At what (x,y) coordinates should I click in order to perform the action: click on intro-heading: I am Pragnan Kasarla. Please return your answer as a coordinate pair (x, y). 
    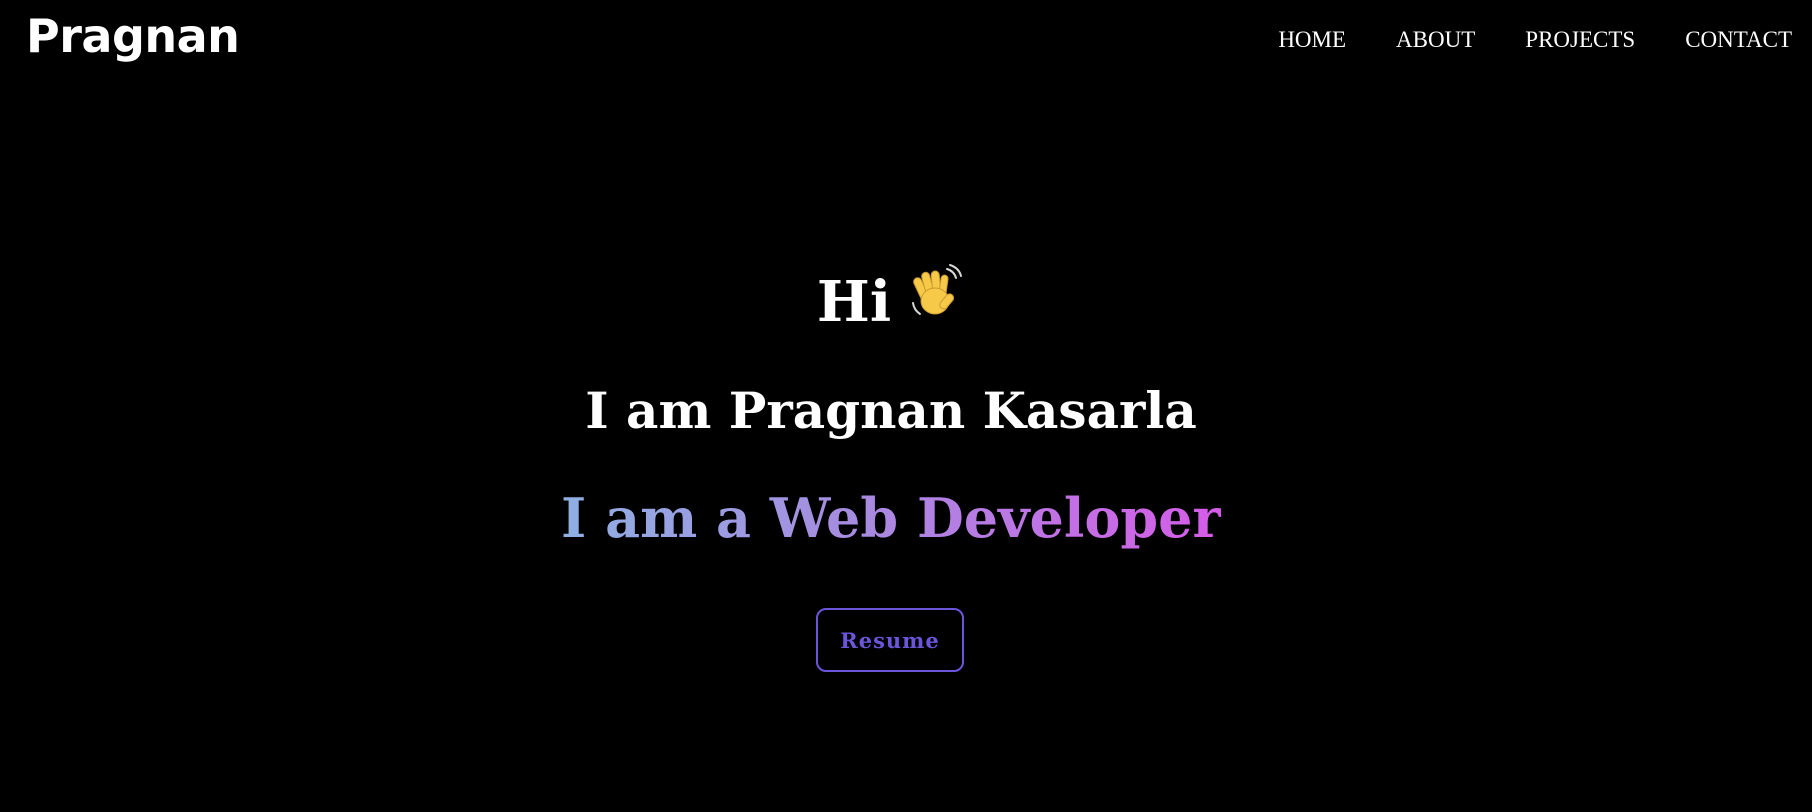
    Looking at the image, I should click on (891, 410).